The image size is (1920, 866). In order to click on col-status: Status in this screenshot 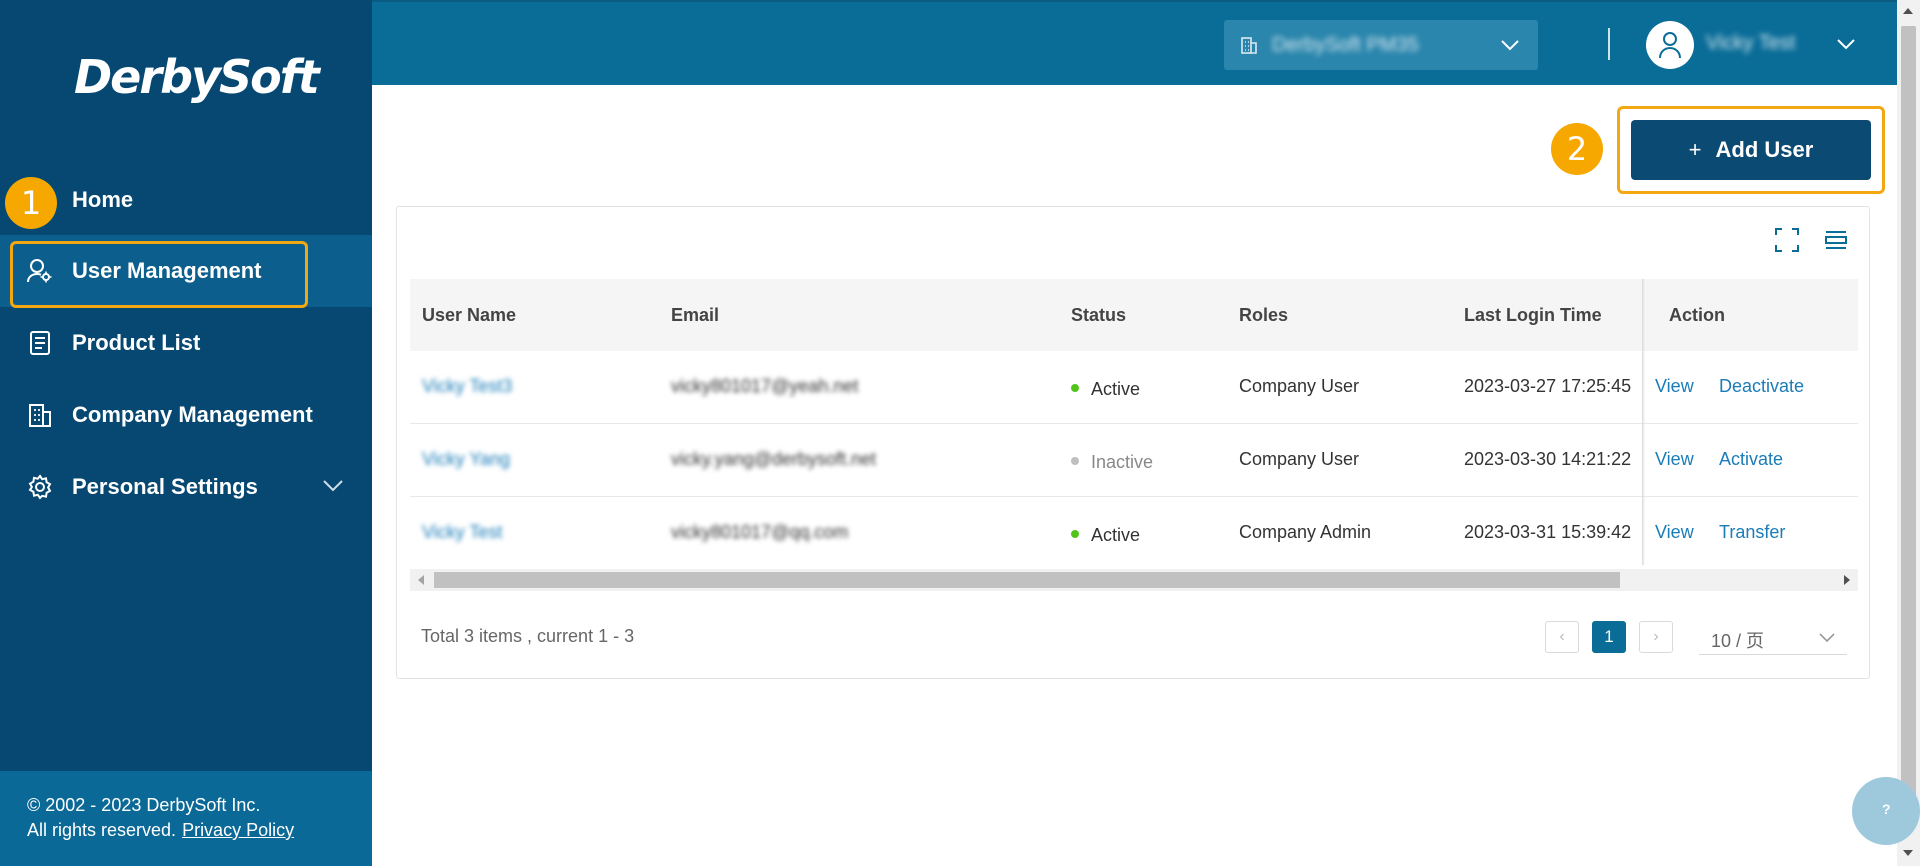, I will do `click(1099, 315)`.